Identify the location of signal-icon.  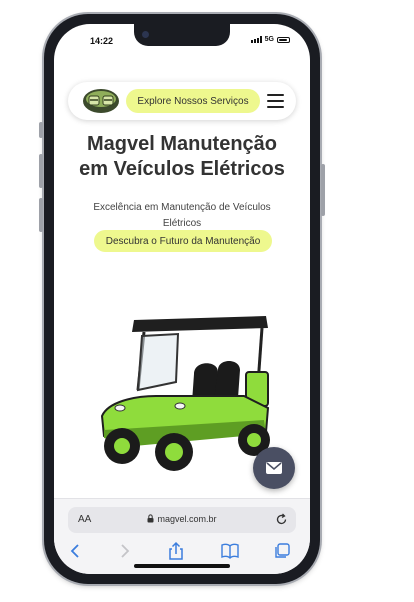
(256, 39).